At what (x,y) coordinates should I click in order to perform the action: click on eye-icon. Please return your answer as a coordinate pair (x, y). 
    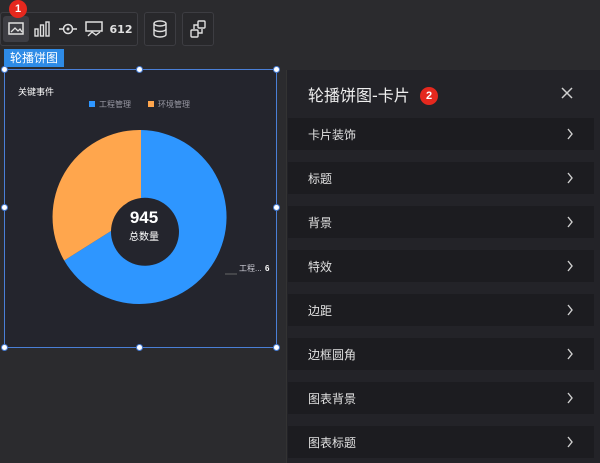
    Looking at the image, I should click on (68, 29).